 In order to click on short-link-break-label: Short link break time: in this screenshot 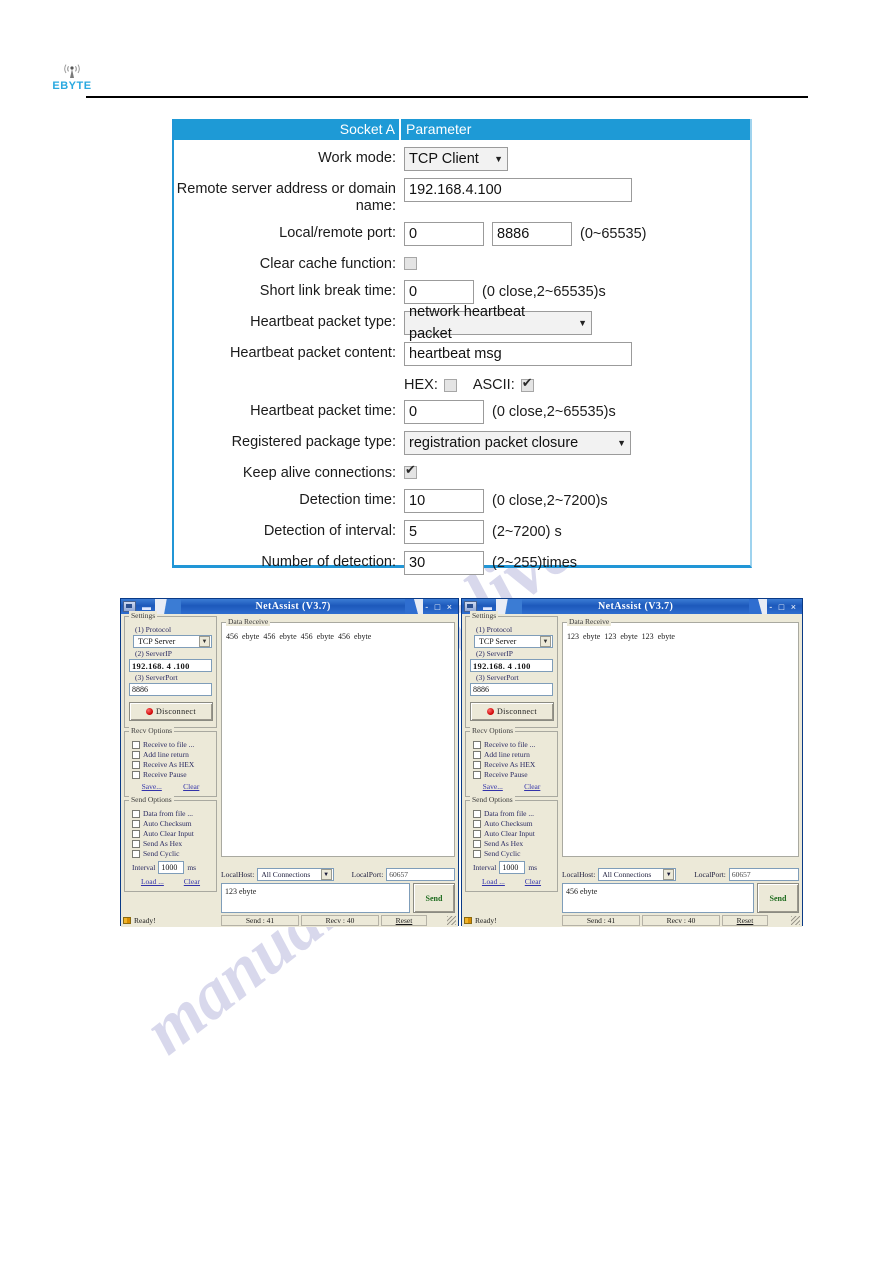, I will do `click(327, 291)`.